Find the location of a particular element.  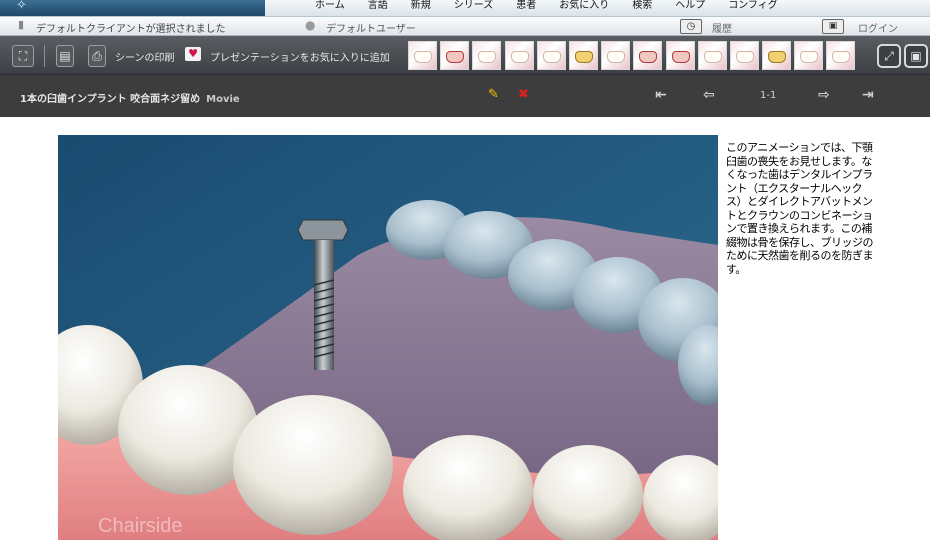

menu-new: 新規 is located at coordinates (421, 8).